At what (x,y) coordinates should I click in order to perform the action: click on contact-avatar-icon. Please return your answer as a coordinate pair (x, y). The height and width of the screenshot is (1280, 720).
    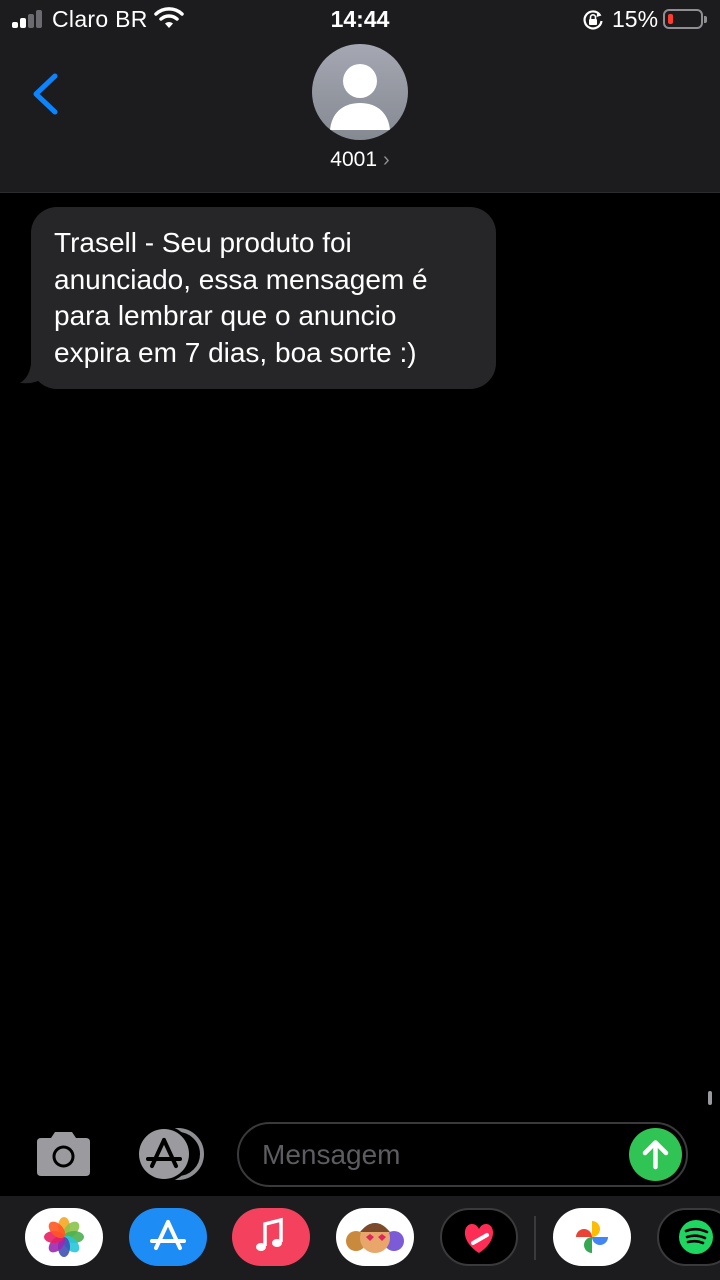
    Looking at the image, I should click on (360, 92).